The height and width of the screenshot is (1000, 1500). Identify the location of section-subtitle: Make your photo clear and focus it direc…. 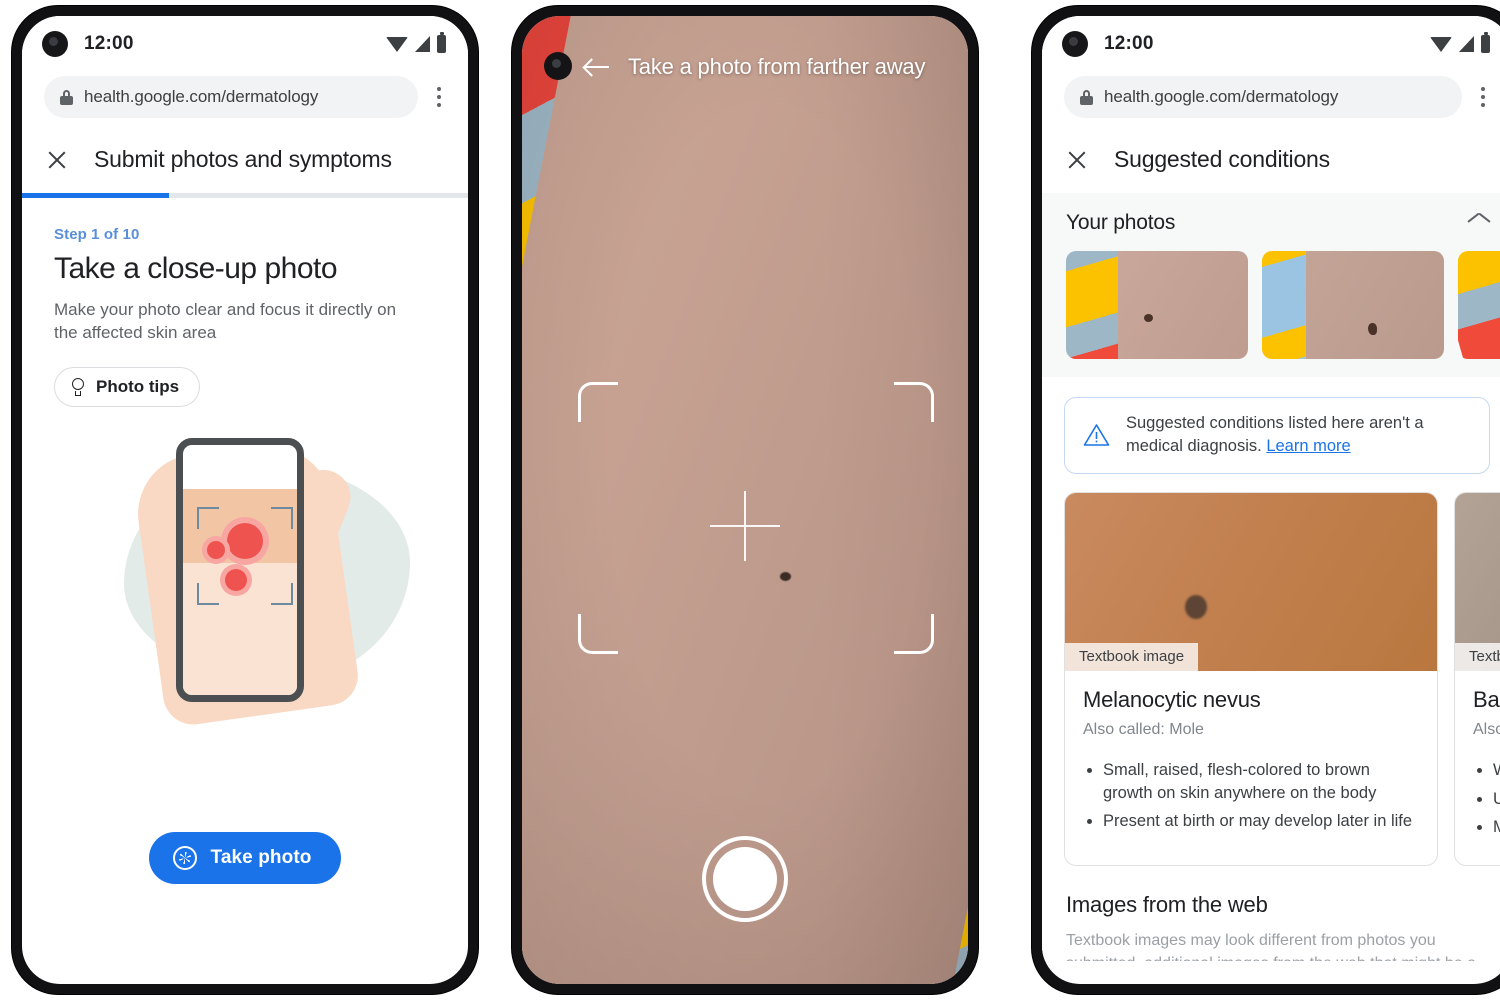
(225, 321).